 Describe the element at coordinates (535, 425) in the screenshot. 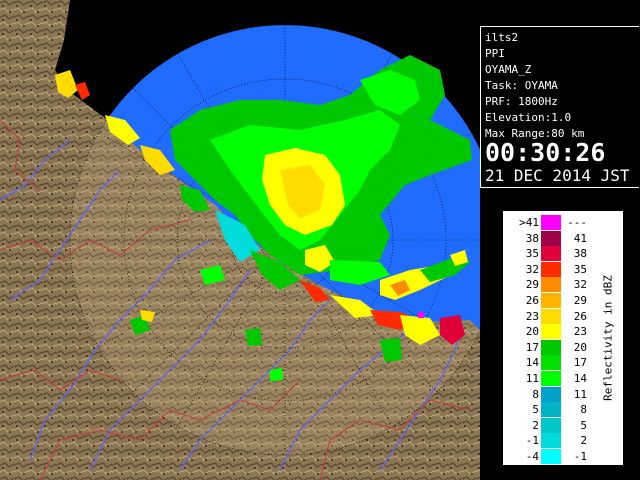

I see `legend-lower-value: 2` at that location.